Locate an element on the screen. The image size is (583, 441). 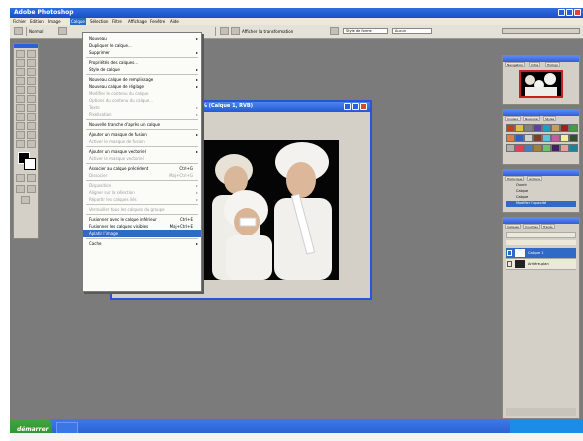
menu-item: Cache ▸ is located at coordinates (142, 243).